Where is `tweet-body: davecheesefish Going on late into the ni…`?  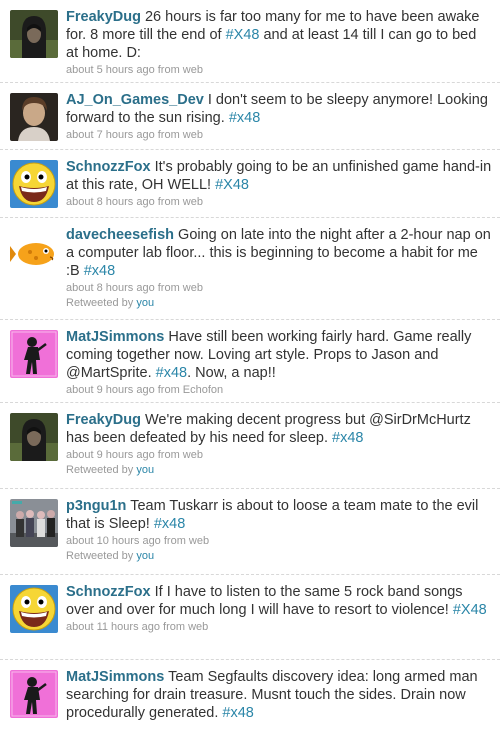 tweet-body: davecheesefish Going on late into the ni… is located at coordinates (279, 253).